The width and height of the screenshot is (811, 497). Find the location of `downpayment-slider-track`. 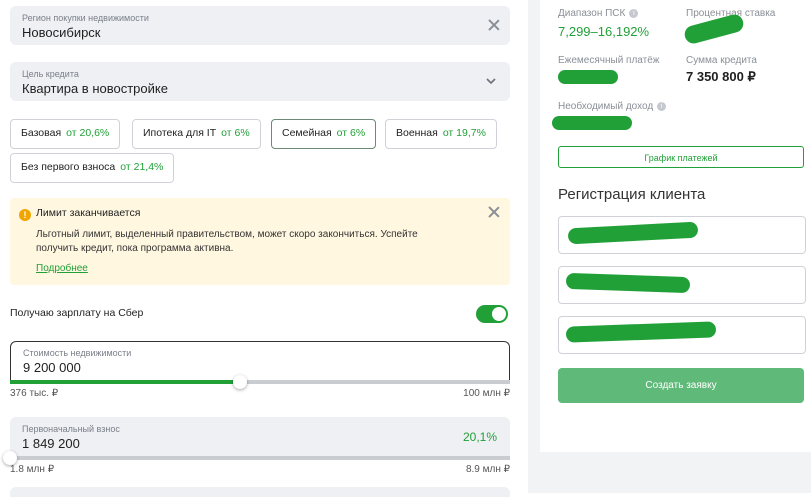

downpayment-slider-track is located at coordinates (256, 458).